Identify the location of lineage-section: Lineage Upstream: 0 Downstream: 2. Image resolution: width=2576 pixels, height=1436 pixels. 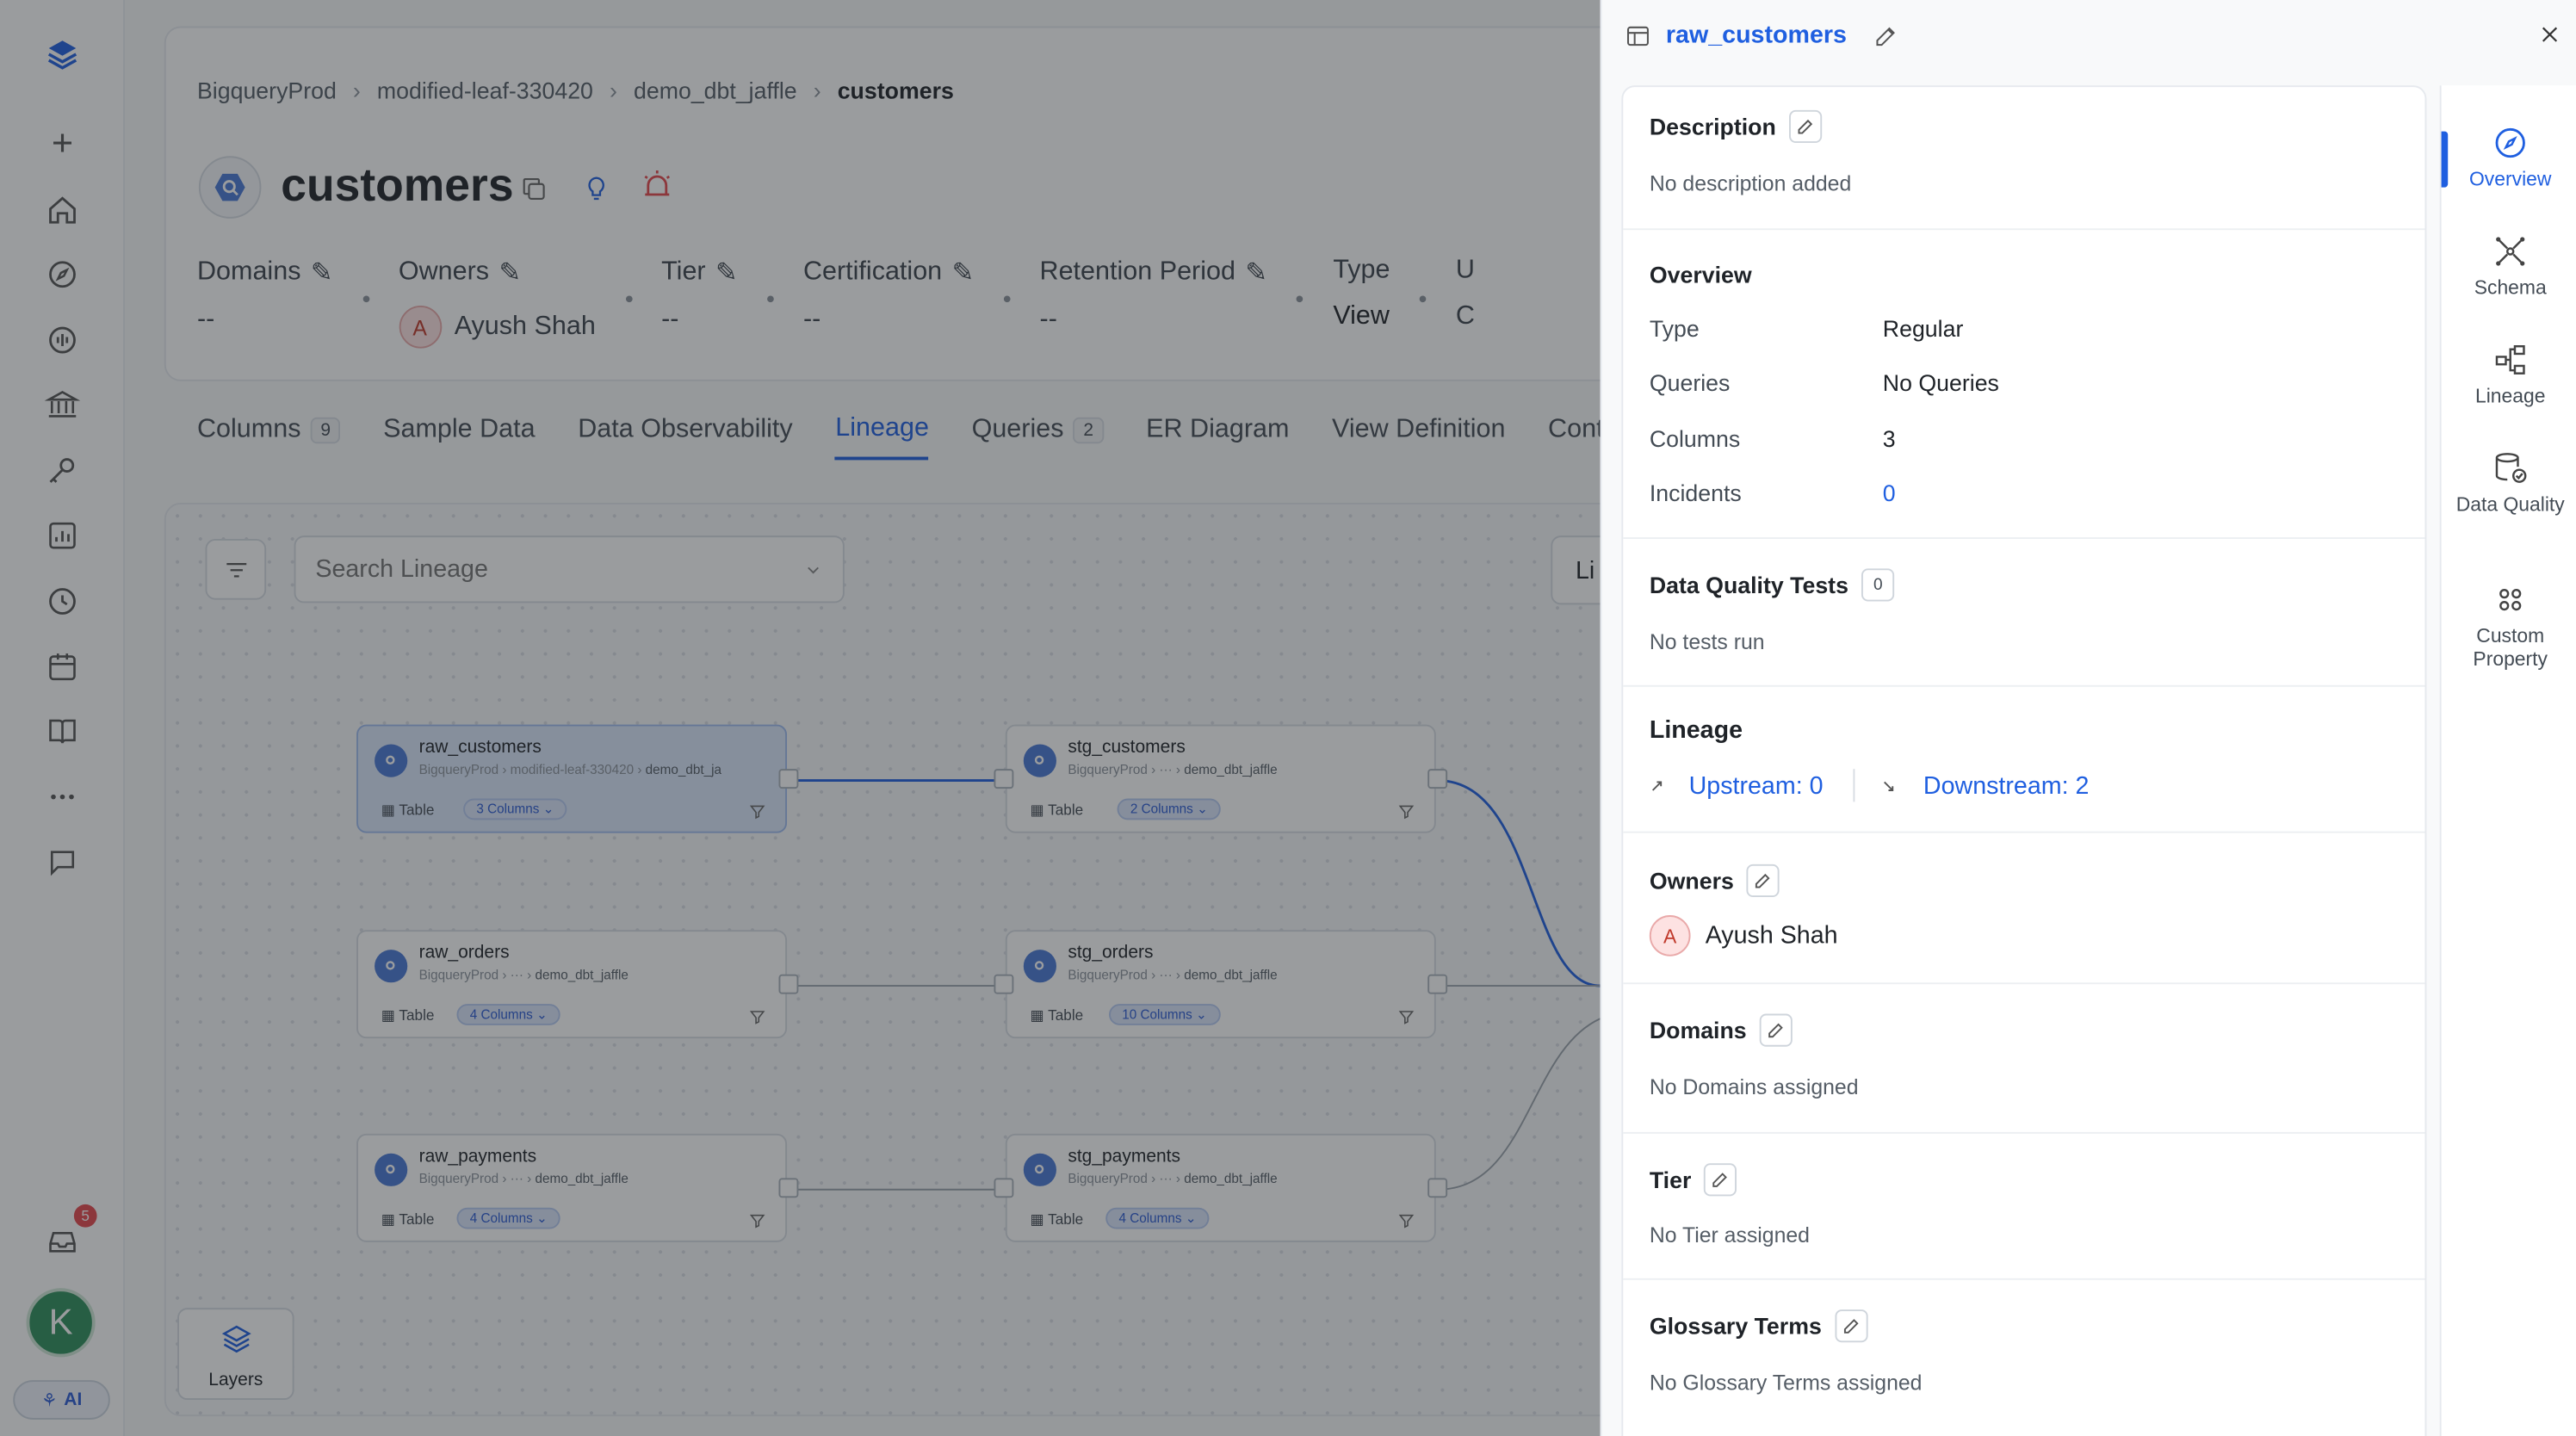
(2024, 760).